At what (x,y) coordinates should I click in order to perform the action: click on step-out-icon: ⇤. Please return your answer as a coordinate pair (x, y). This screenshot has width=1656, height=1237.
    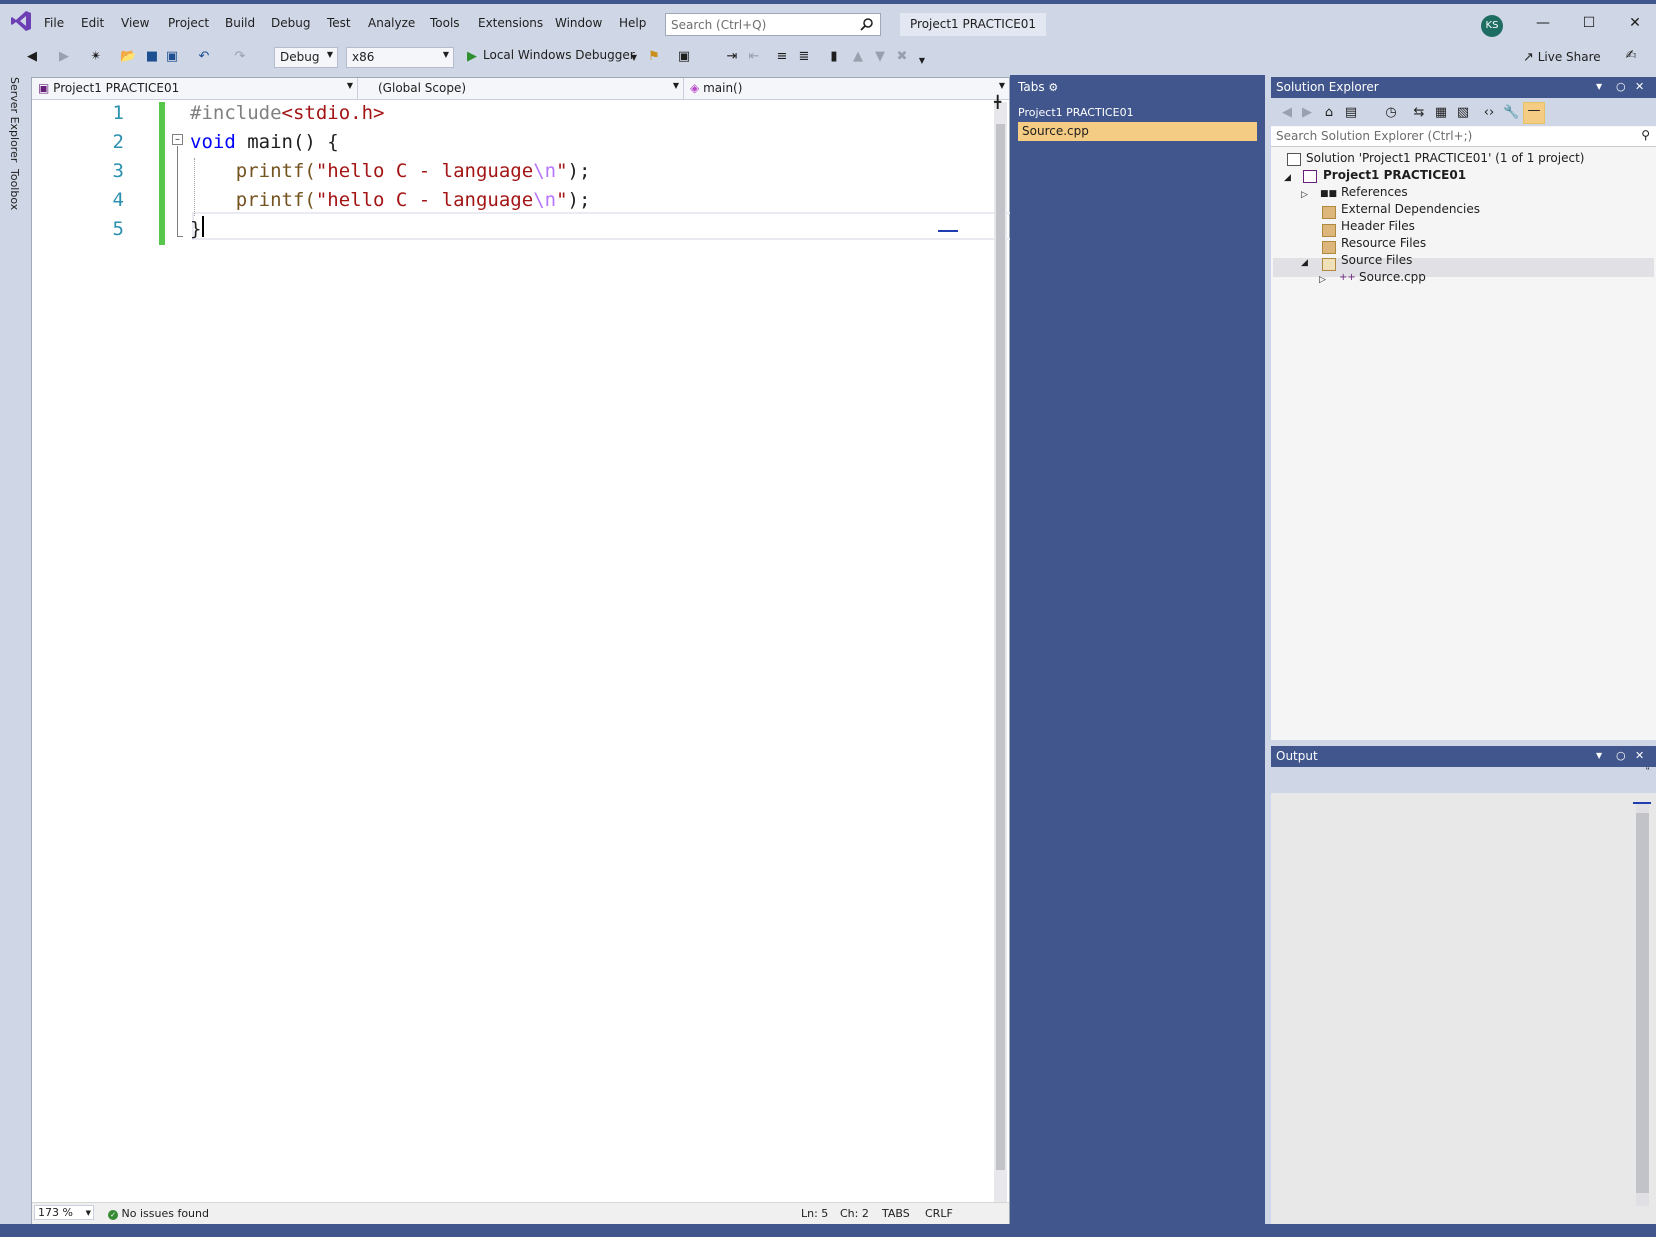
    Looking at the image, I should click on (754, 57).